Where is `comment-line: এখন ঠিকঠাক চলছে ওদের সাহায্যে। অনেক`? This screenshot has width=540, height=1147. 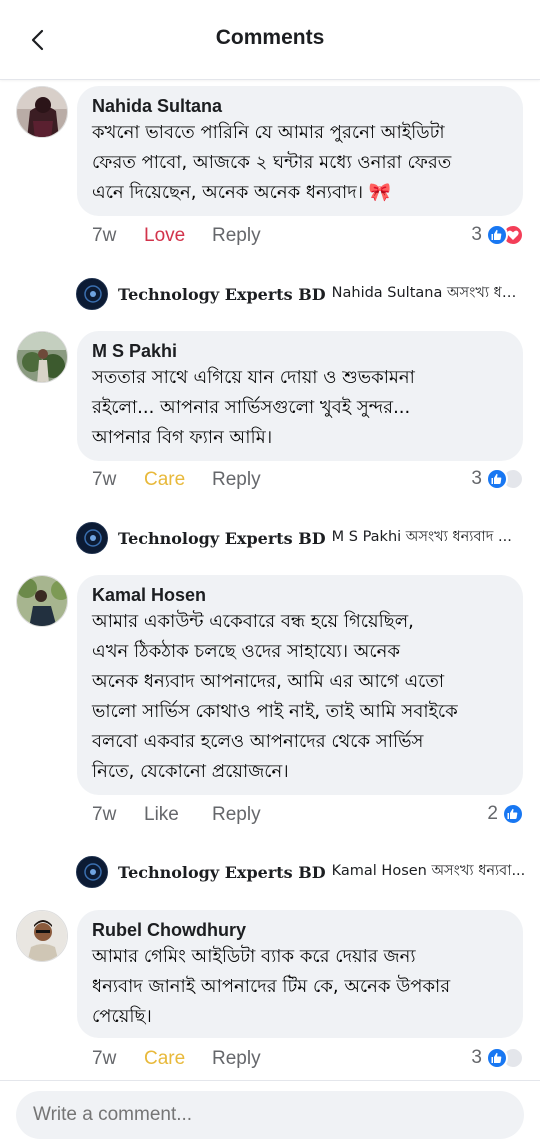
comment-line: এখন ঠিকঠাক চলছে ওদের সাহায্যে। অনেক is located at coordinates (246, 651).